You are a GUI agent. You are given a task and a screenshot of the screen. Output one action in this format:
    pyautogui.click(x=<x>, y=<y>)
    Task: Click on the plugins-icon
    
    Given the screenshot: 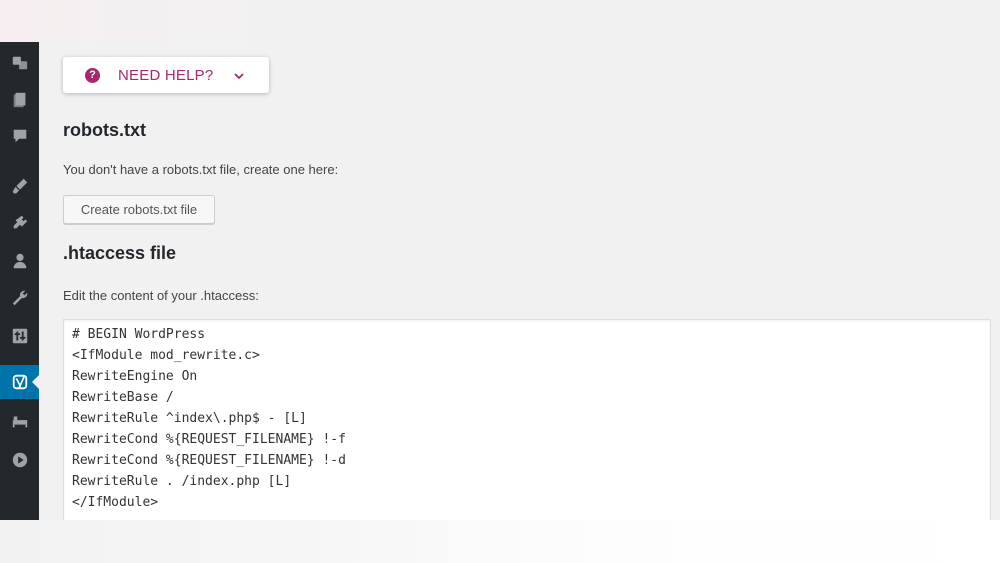 What is the action you would take?
    pyautogui.click(x=19, y=223)
    